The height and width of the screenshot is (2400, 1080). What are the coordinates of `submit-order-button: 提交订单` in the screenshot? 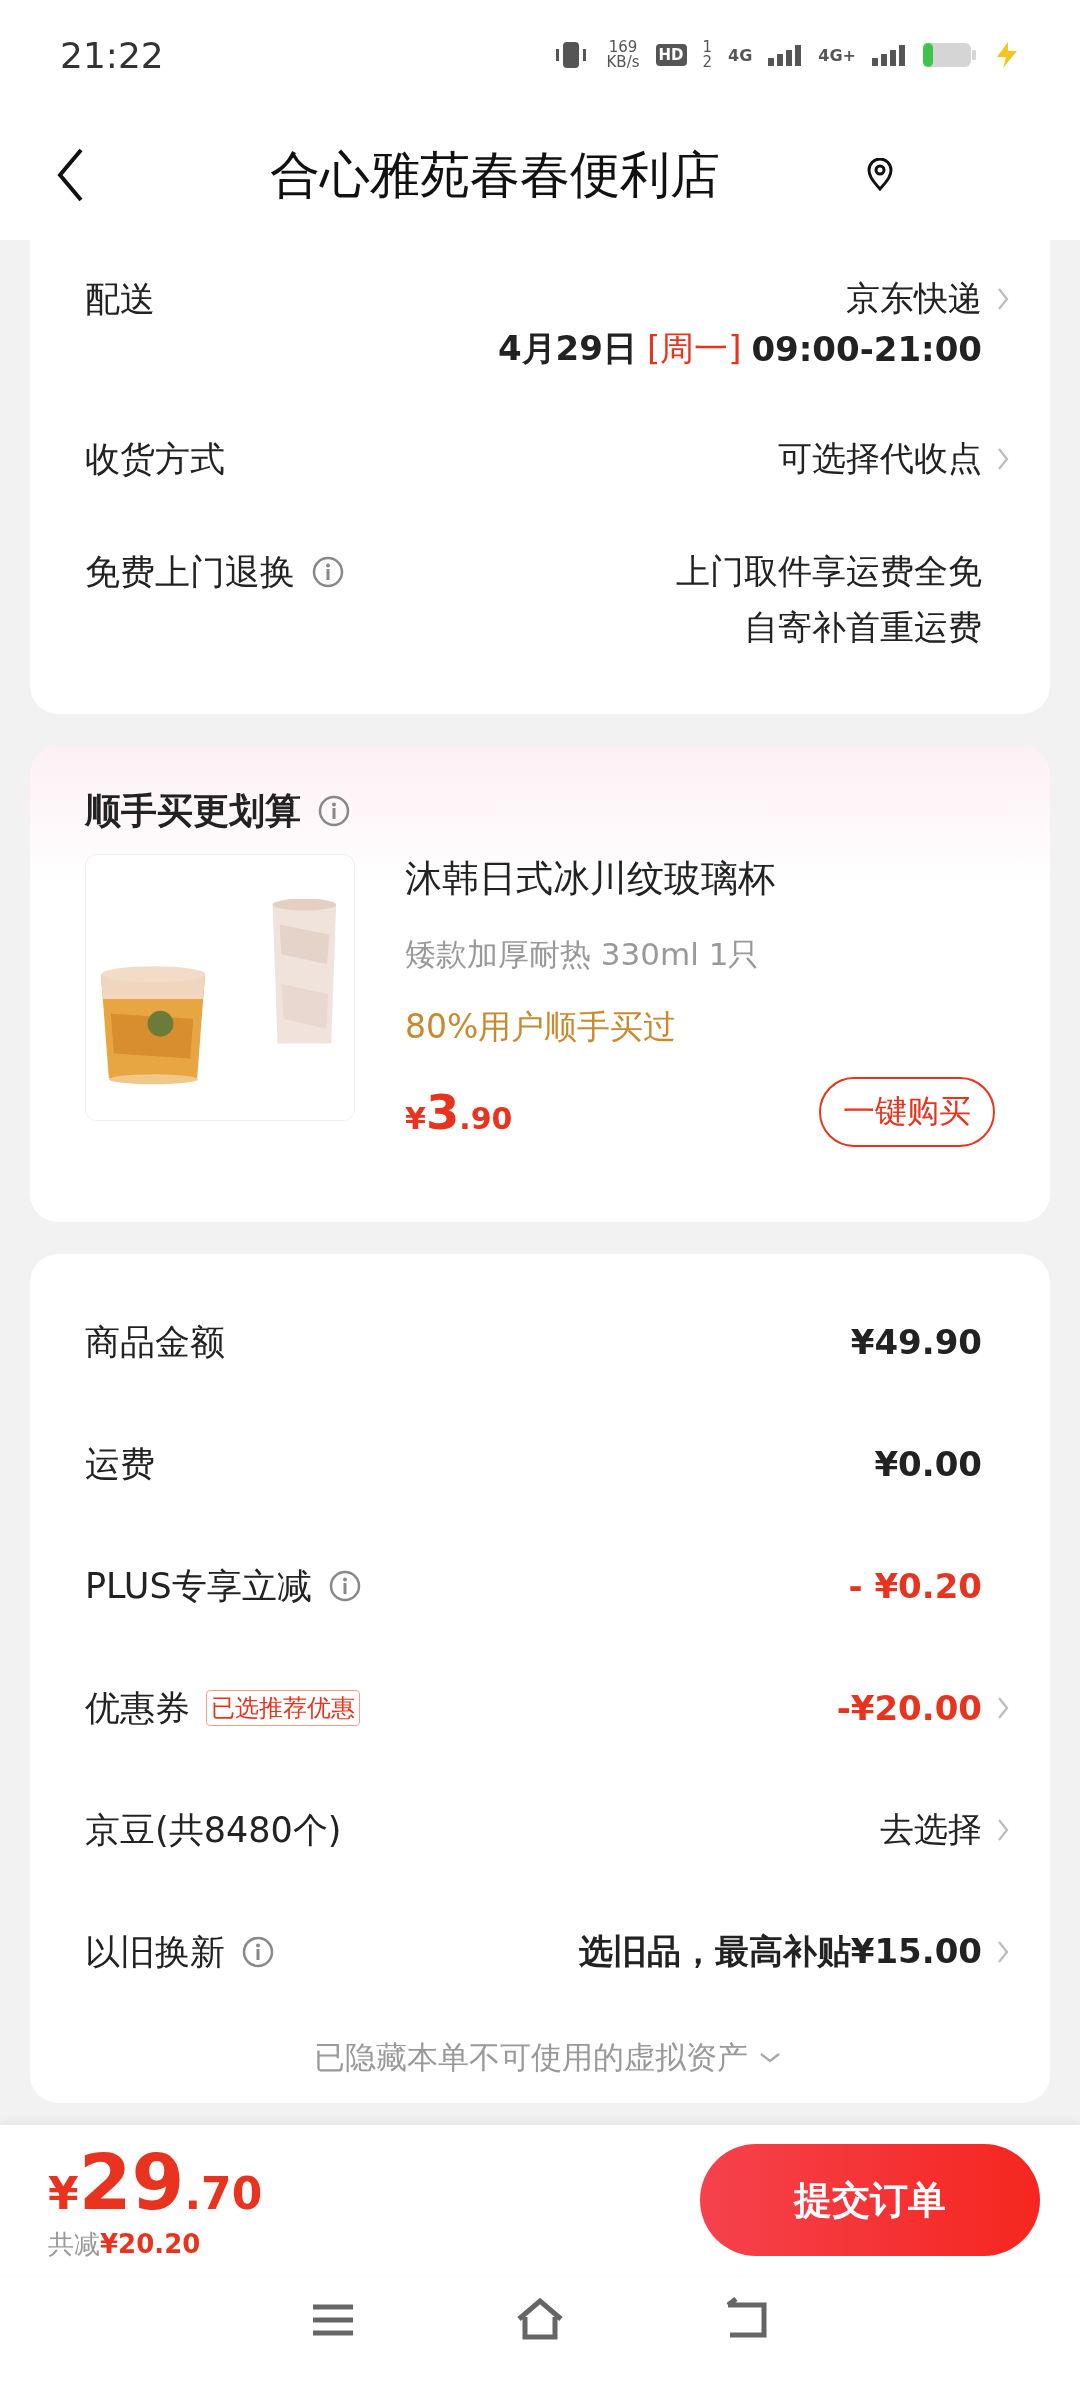 It's located at (870, 2200).